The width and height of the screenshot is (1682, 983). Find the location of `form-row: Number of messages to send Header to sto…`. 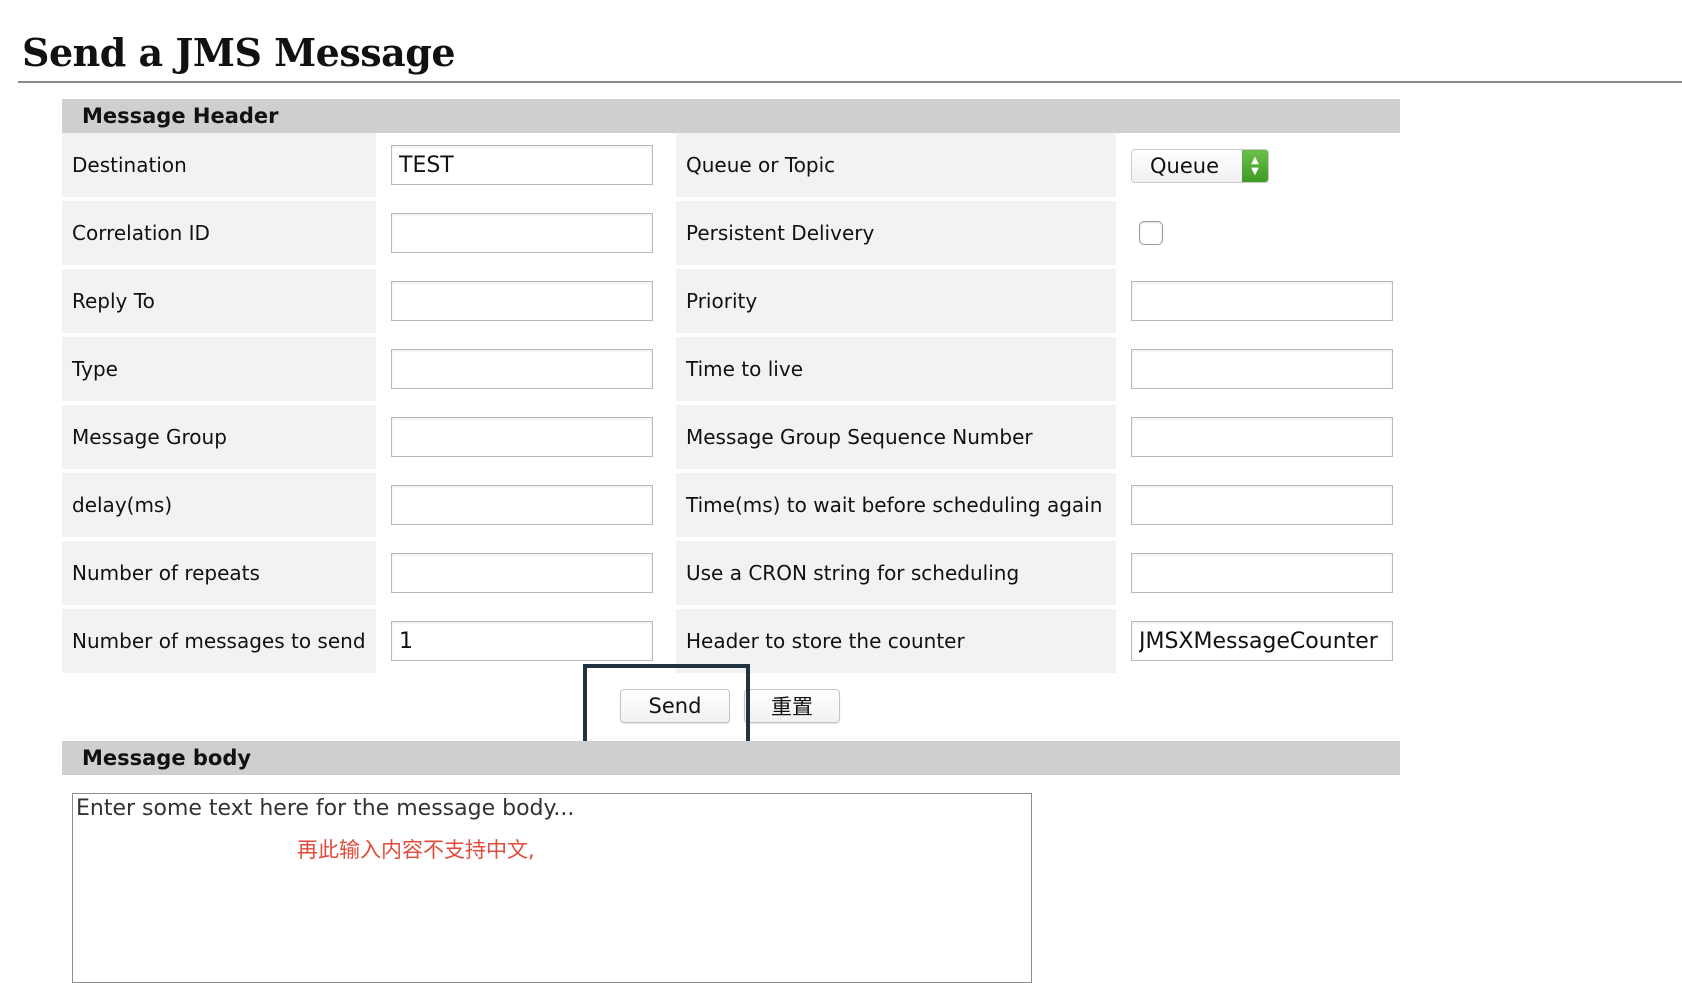

form-row: Number of messages to send Header to sto… is located at coordinates (727, 643).